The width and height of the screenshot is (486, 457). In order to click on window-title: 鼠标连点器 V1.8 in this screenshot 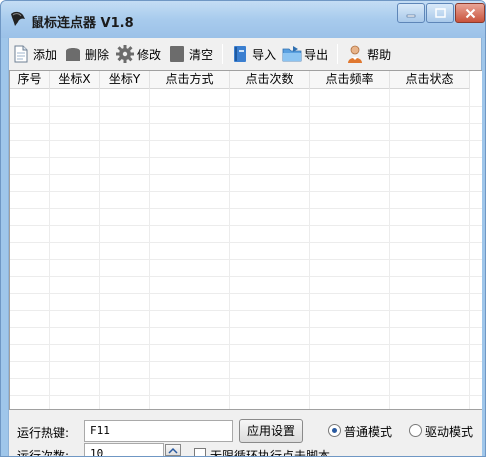, I will do `click(82, 23)`.